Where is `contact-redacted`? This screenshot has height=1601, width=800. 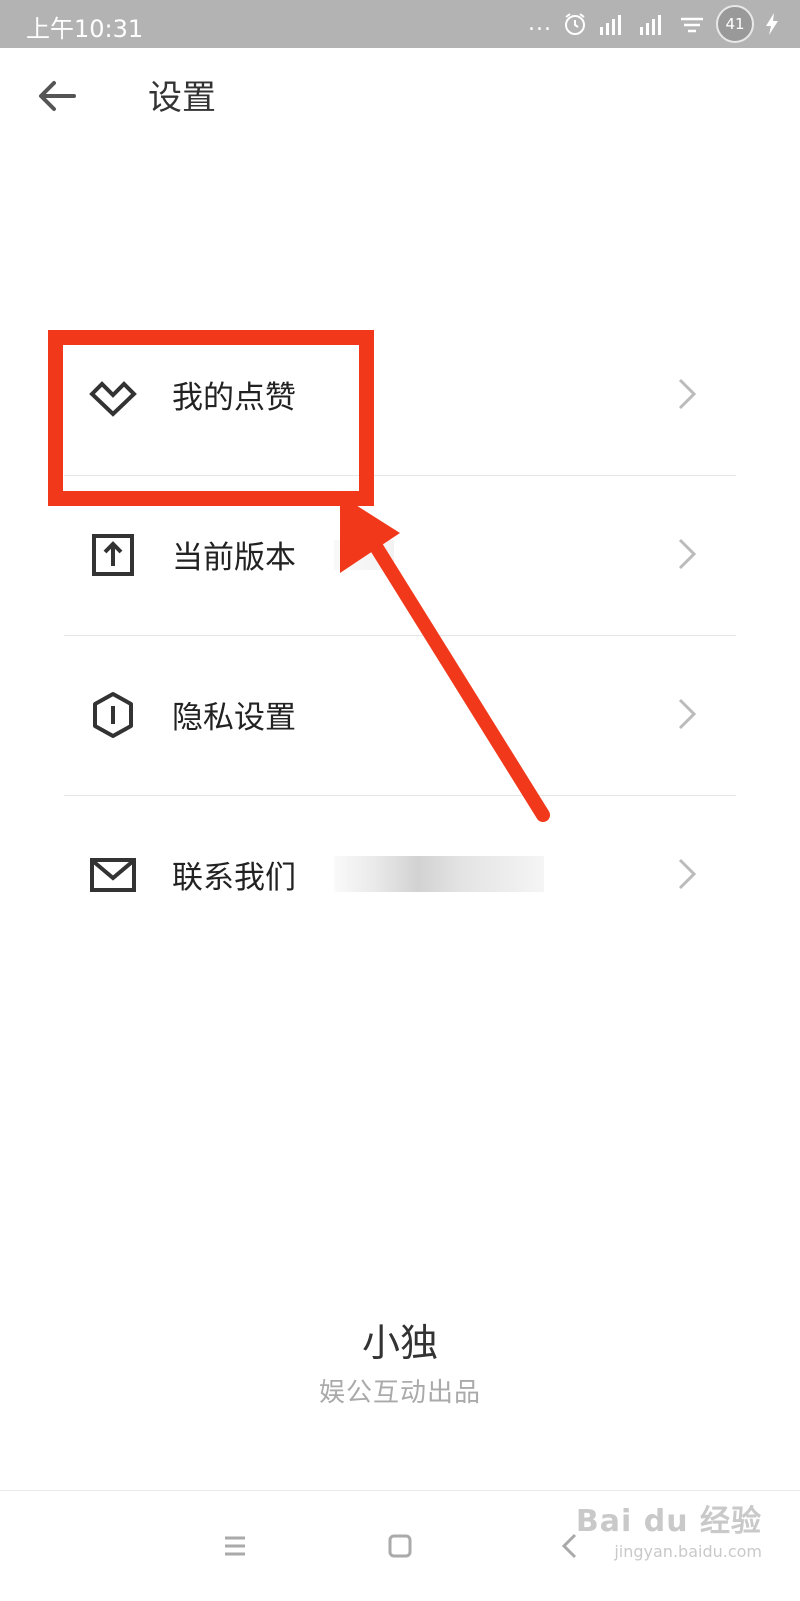
contact-redacted is located at coordinates (439, 874).